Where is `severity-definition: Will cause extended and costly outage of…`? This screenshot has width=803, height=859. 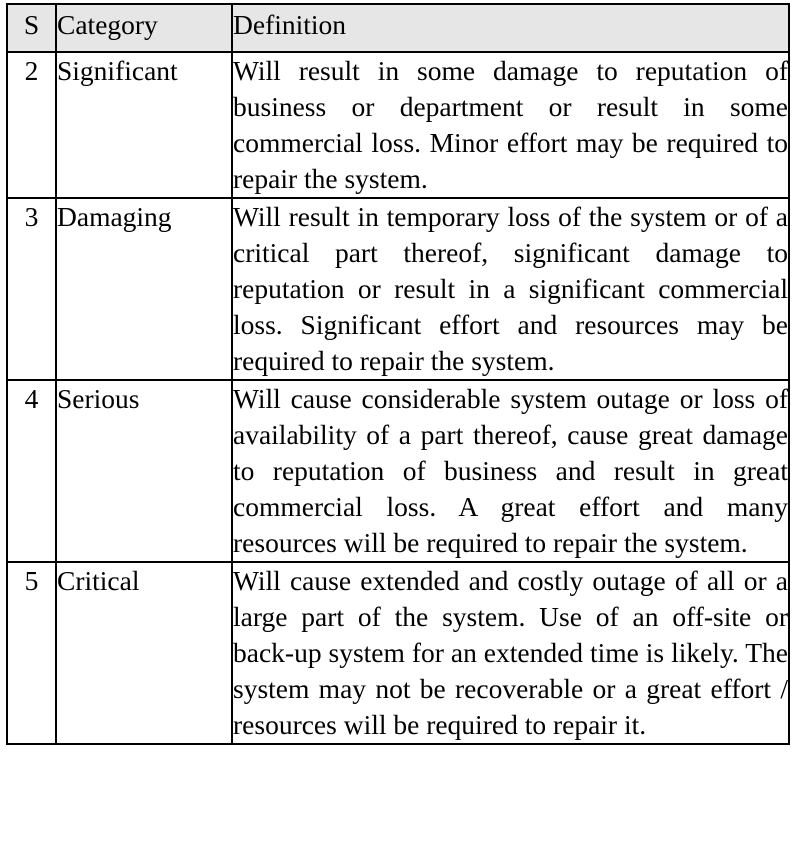
severity-definition: Will cause extended and costly outage of… is located at coordinates (510, 653).